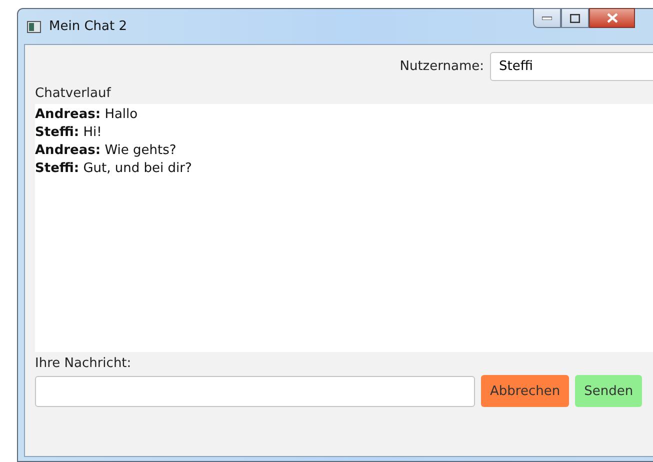 The image size is (653, 462). Describe the element at coordinates (87, 115) in the screenshot. I see `chat-message: Andreas: Hallo` at that location.